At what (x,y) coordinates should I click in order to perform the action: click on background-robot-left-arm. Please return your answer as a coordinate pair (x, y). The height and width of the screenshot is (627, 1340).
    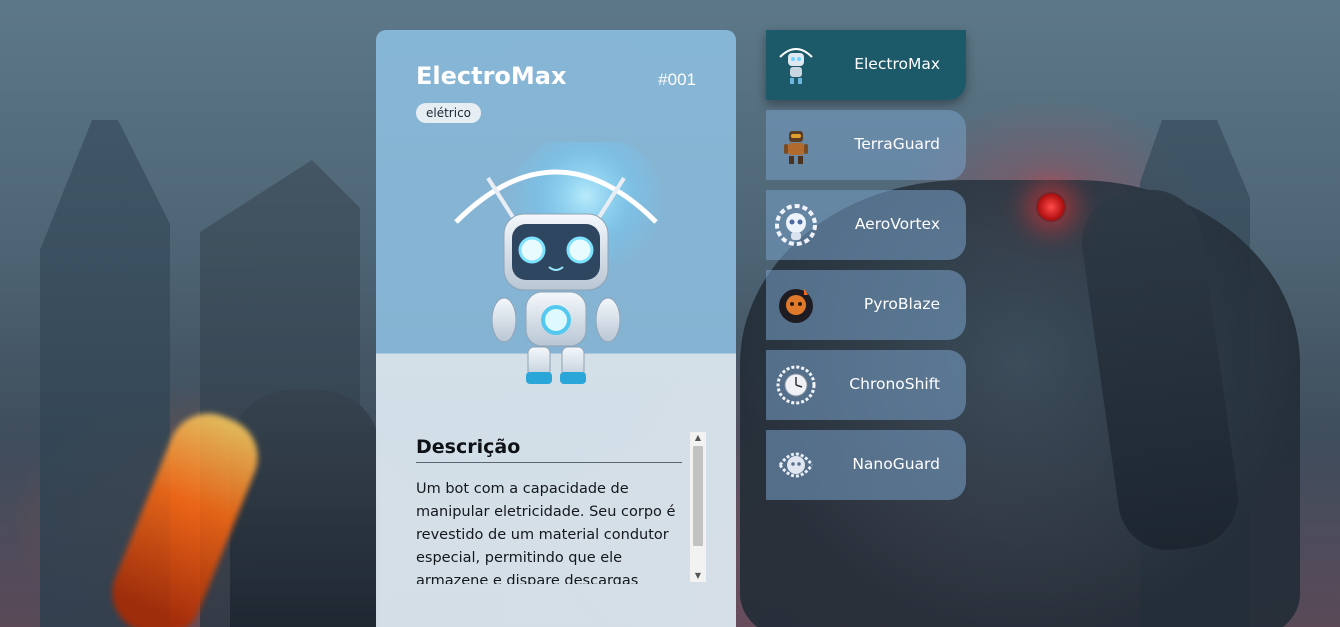
    Looking at the image, I should click on (305, 508).